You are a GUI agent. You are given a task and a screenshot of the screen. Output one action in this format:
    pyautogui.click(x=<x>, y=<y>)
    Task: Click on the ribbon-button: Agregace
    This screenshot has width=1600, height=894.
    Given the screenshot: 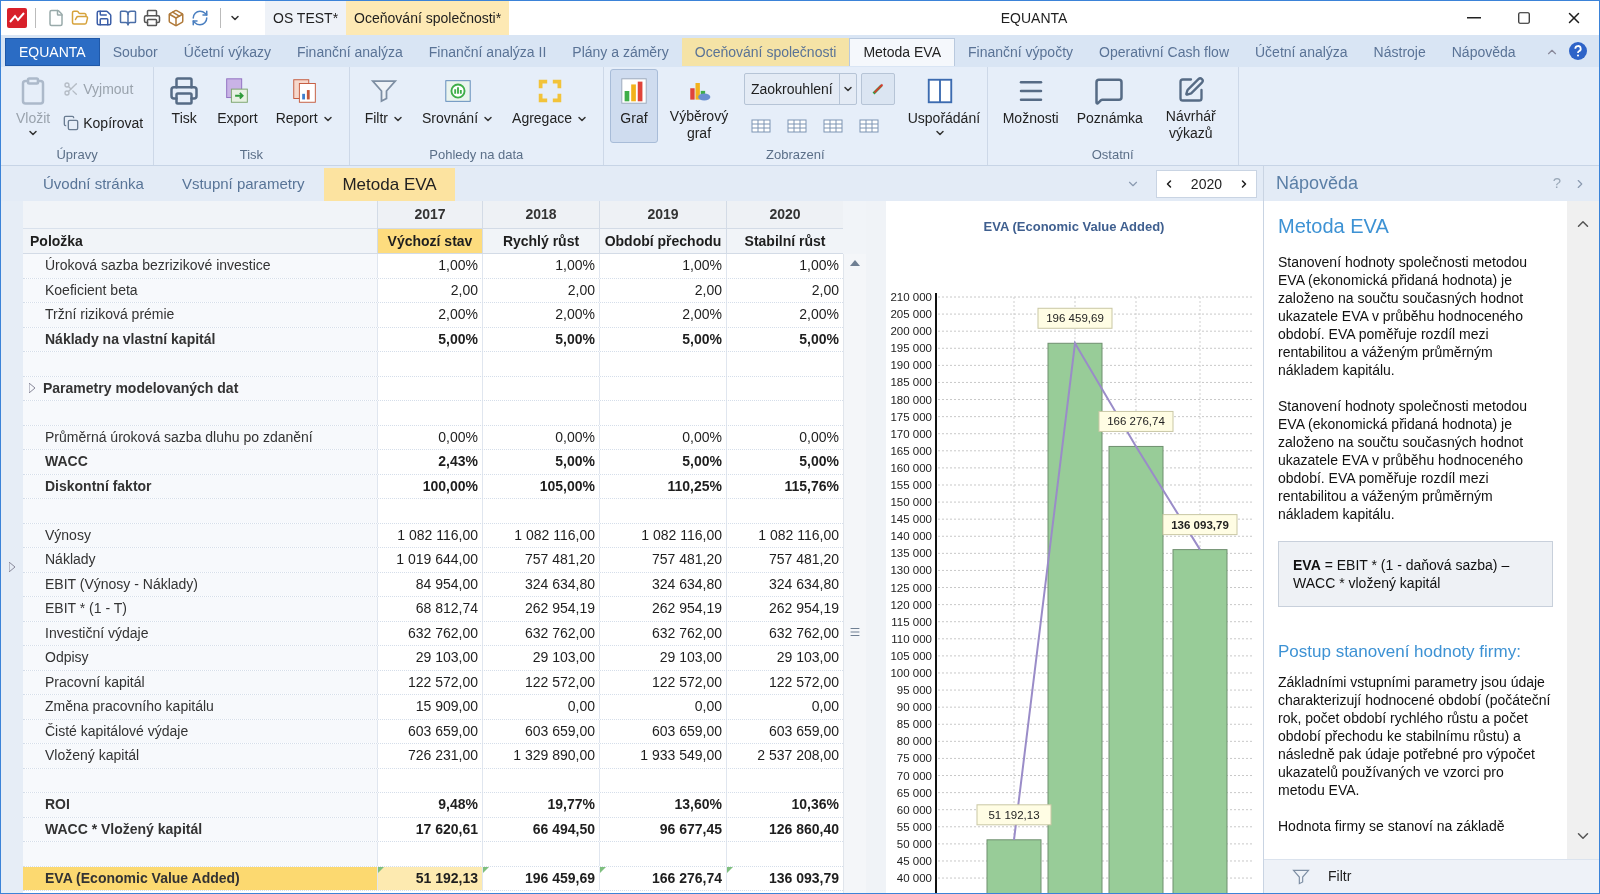 What is the action you would take?
    pyautogui.click(x=550, y=106)
    